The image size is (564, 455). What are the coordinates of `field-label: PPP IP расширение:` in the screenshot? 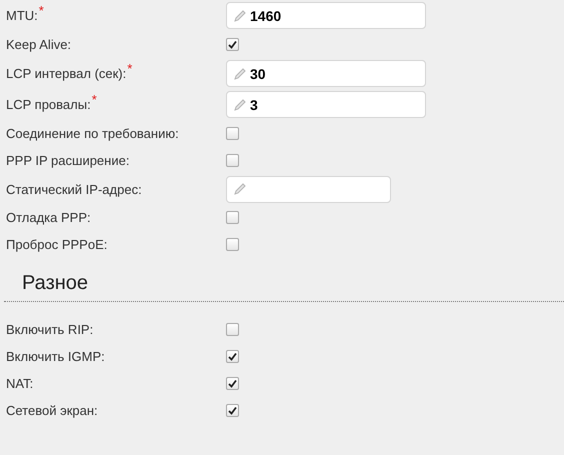 It's located at (68, 160).